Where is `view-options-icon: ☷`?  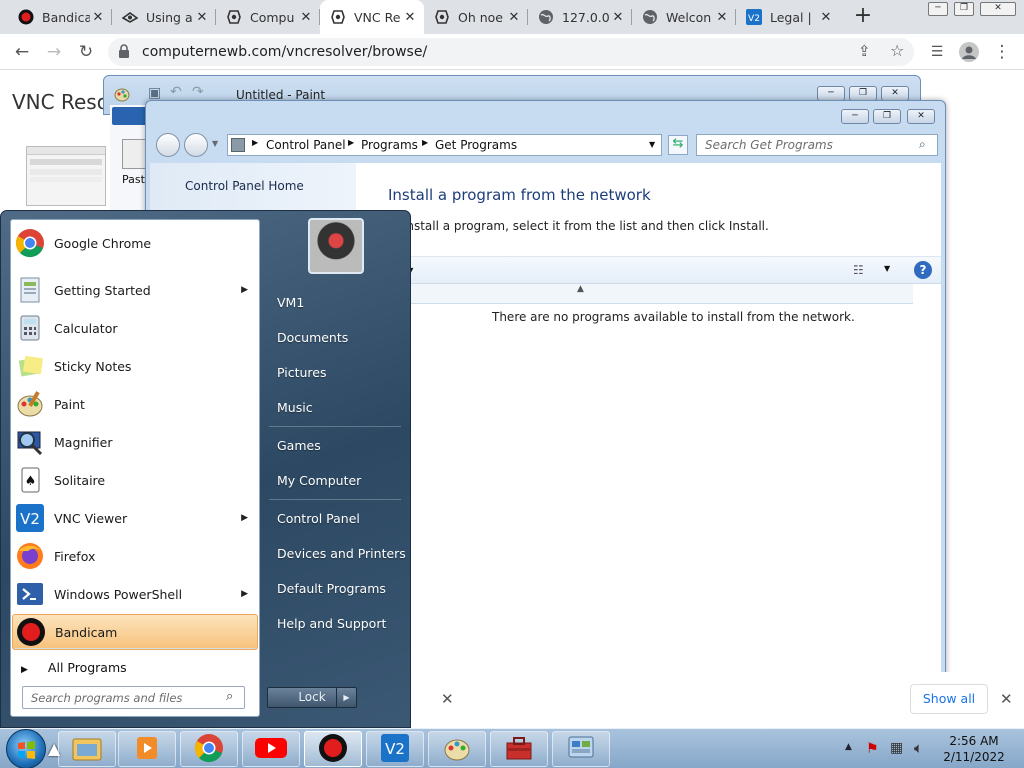
view-options-icon: ☷ is located at coordinates (858, 270).